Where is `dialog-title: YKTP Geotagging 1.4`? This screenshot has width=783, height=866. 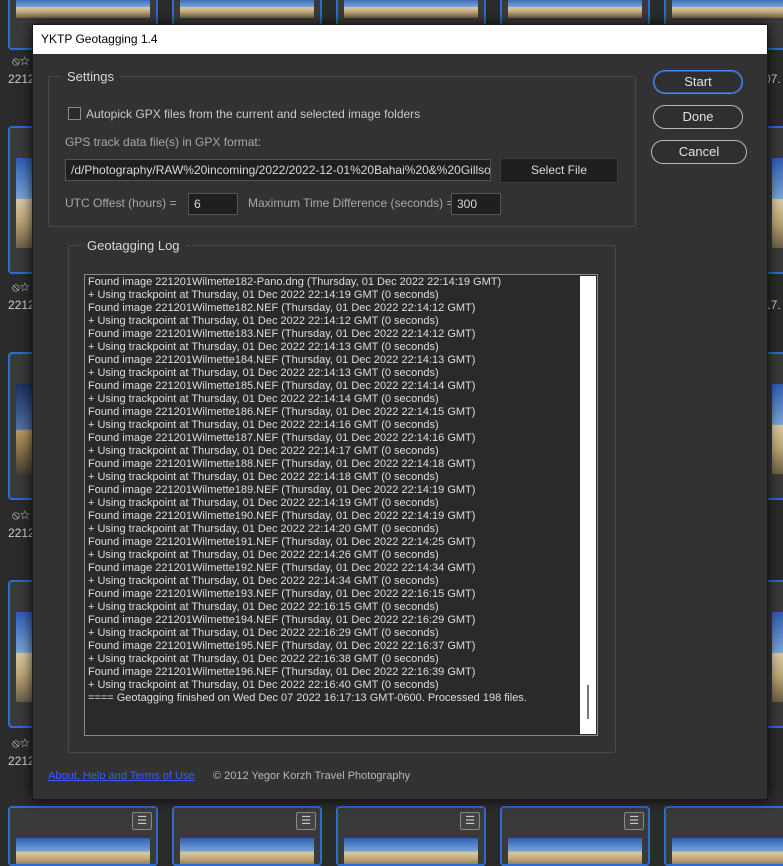
dialog-title: YKTP Geotagging 1.4 is located at coordinates (400, 39).